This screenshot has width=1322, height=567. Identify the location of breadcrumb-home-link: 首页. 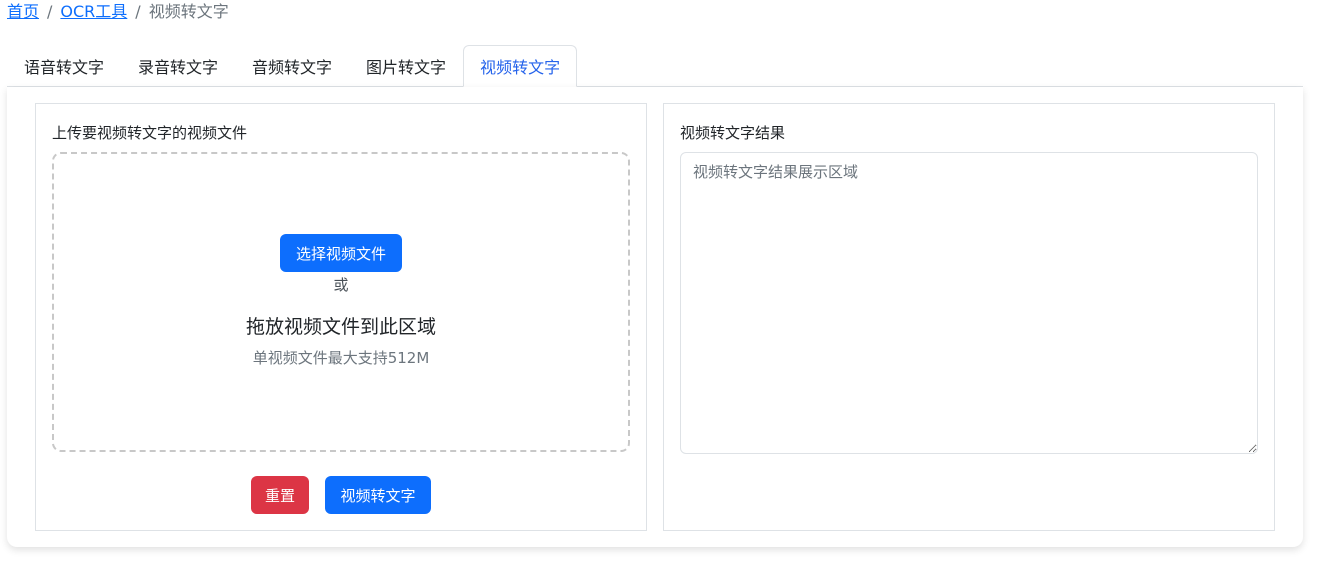
(23, 12).